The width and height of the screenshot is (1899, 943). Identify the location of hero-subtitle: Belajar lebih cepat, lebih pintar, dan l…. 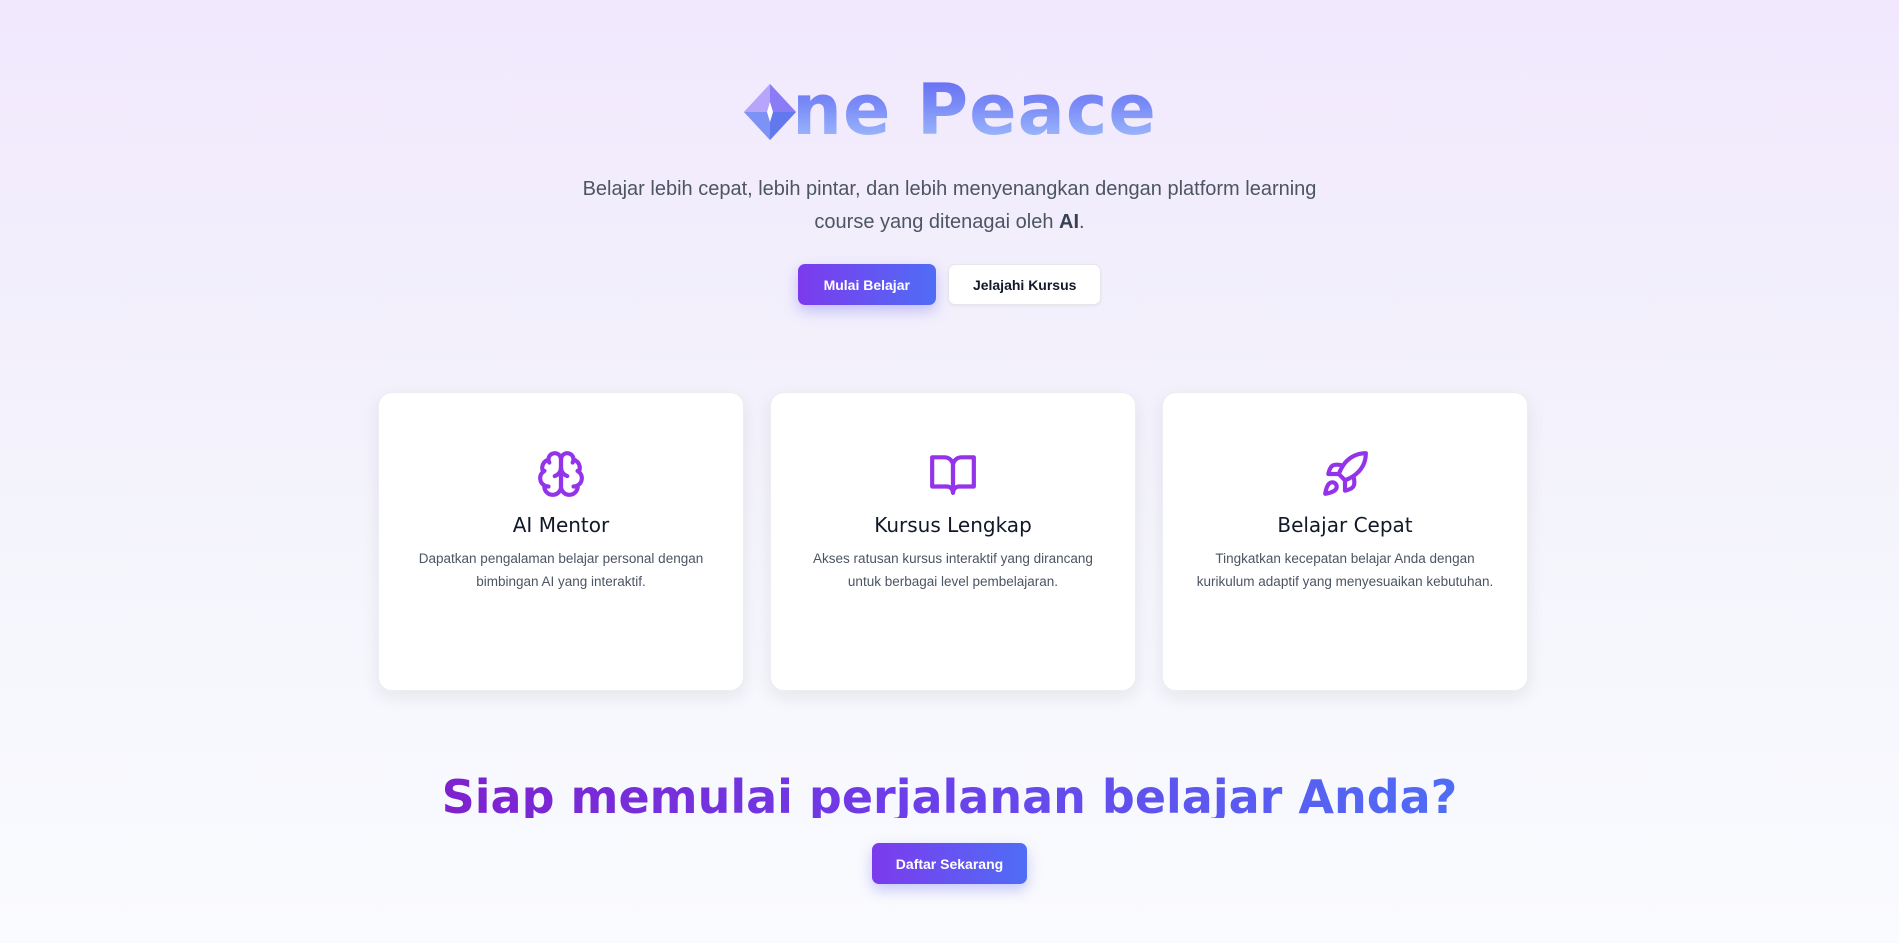
(950, 206).